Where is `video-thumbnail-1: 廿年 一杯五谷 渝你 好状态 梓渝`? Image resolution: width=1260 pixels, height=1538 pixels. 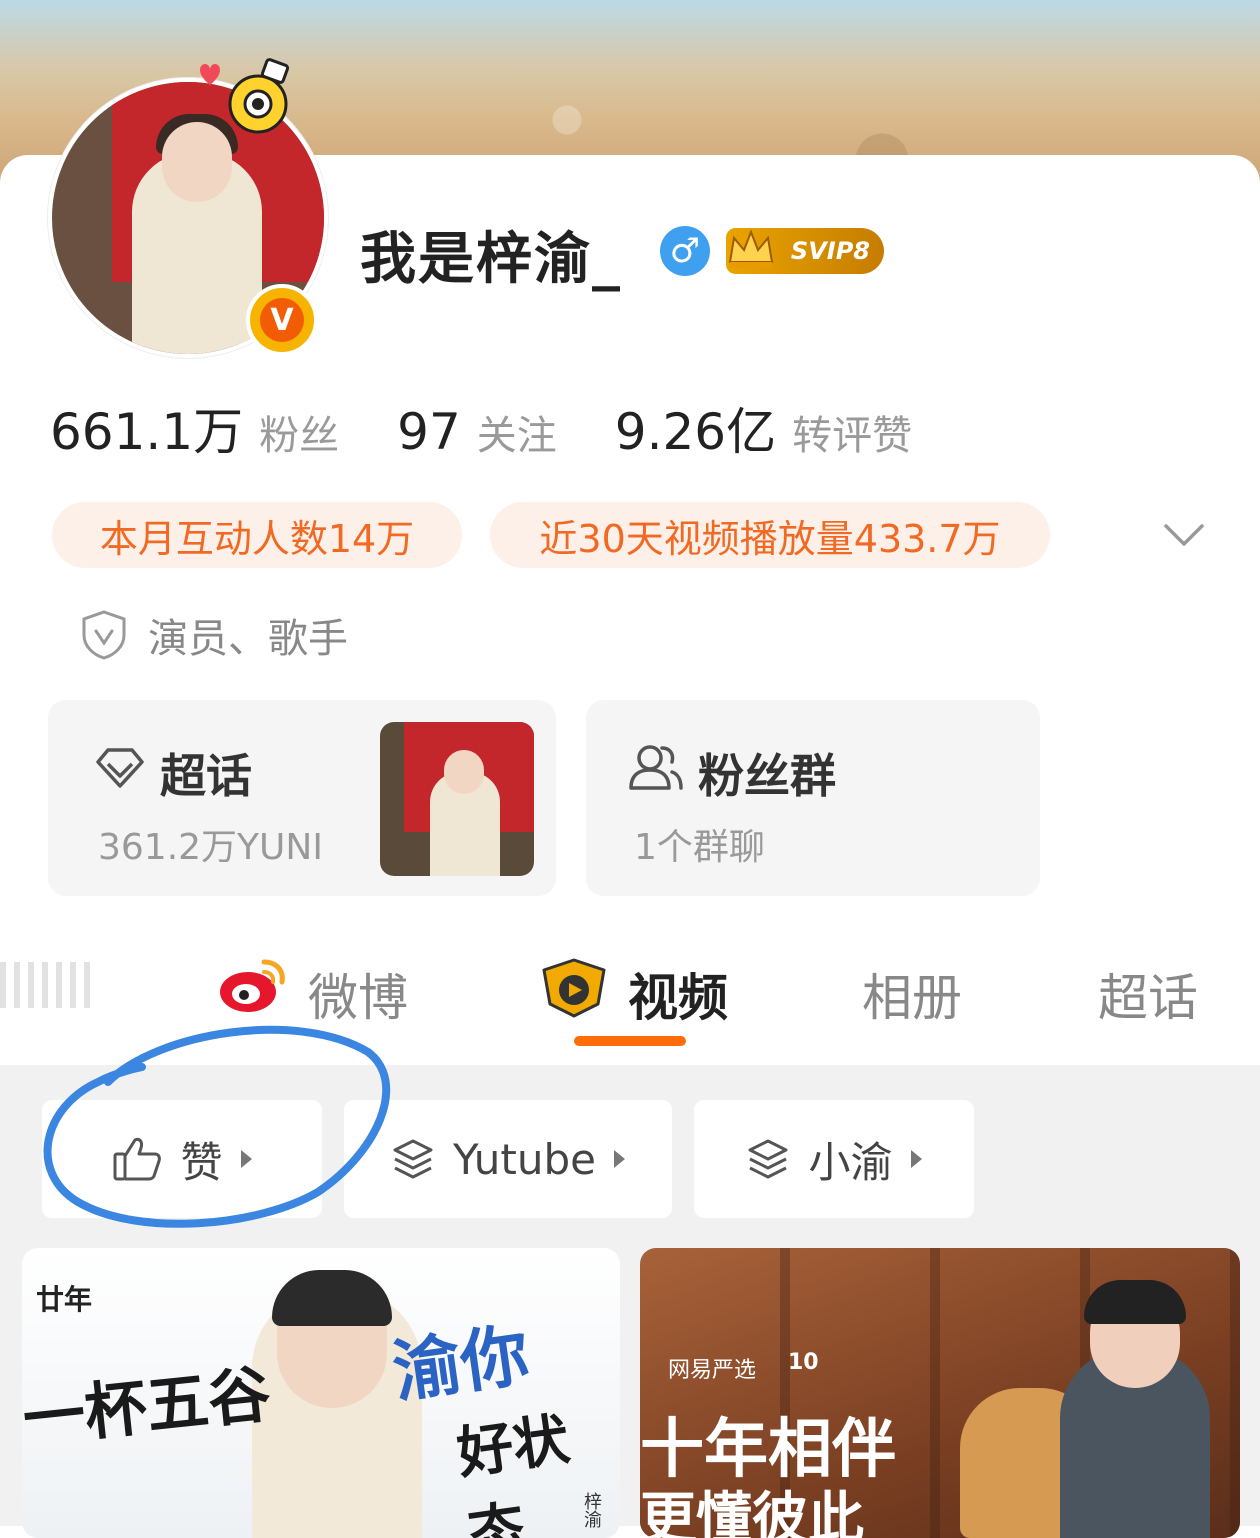
video-thumbnail-1: 廿年 一杯五谷 渝你 好状态 梓渝 is located at coordinates (321, 1393).